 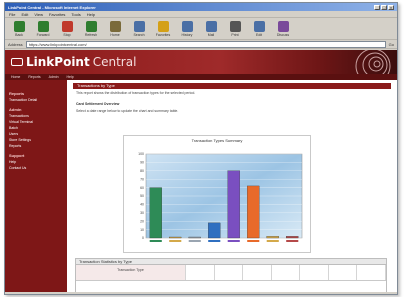 What do you see at coordinates (220, 197) in the screenshot?
I see `bar-chart: 0 10 20 30 40 50 60 70 80 90 100` at bounding box center [220, 197].